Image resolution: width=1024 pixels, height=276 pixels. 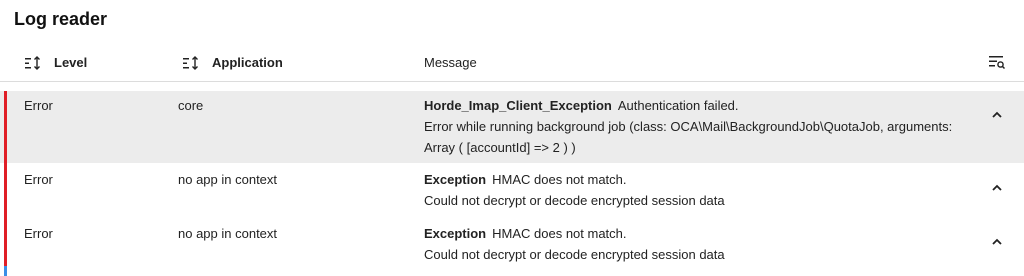 I want to click on scroll-accent, so click(x=5, y=271).